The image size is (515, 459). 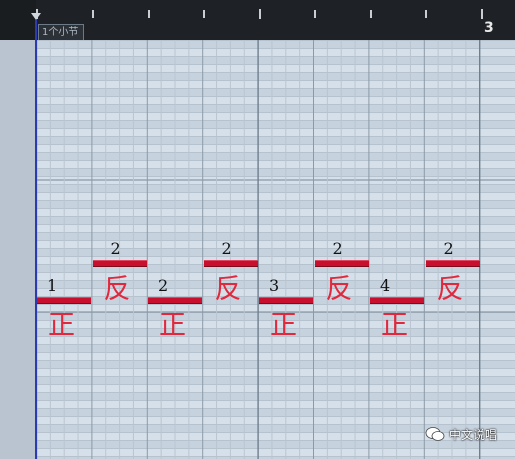 I want to click on piano-keys-strip, so click(x=18, y=249).